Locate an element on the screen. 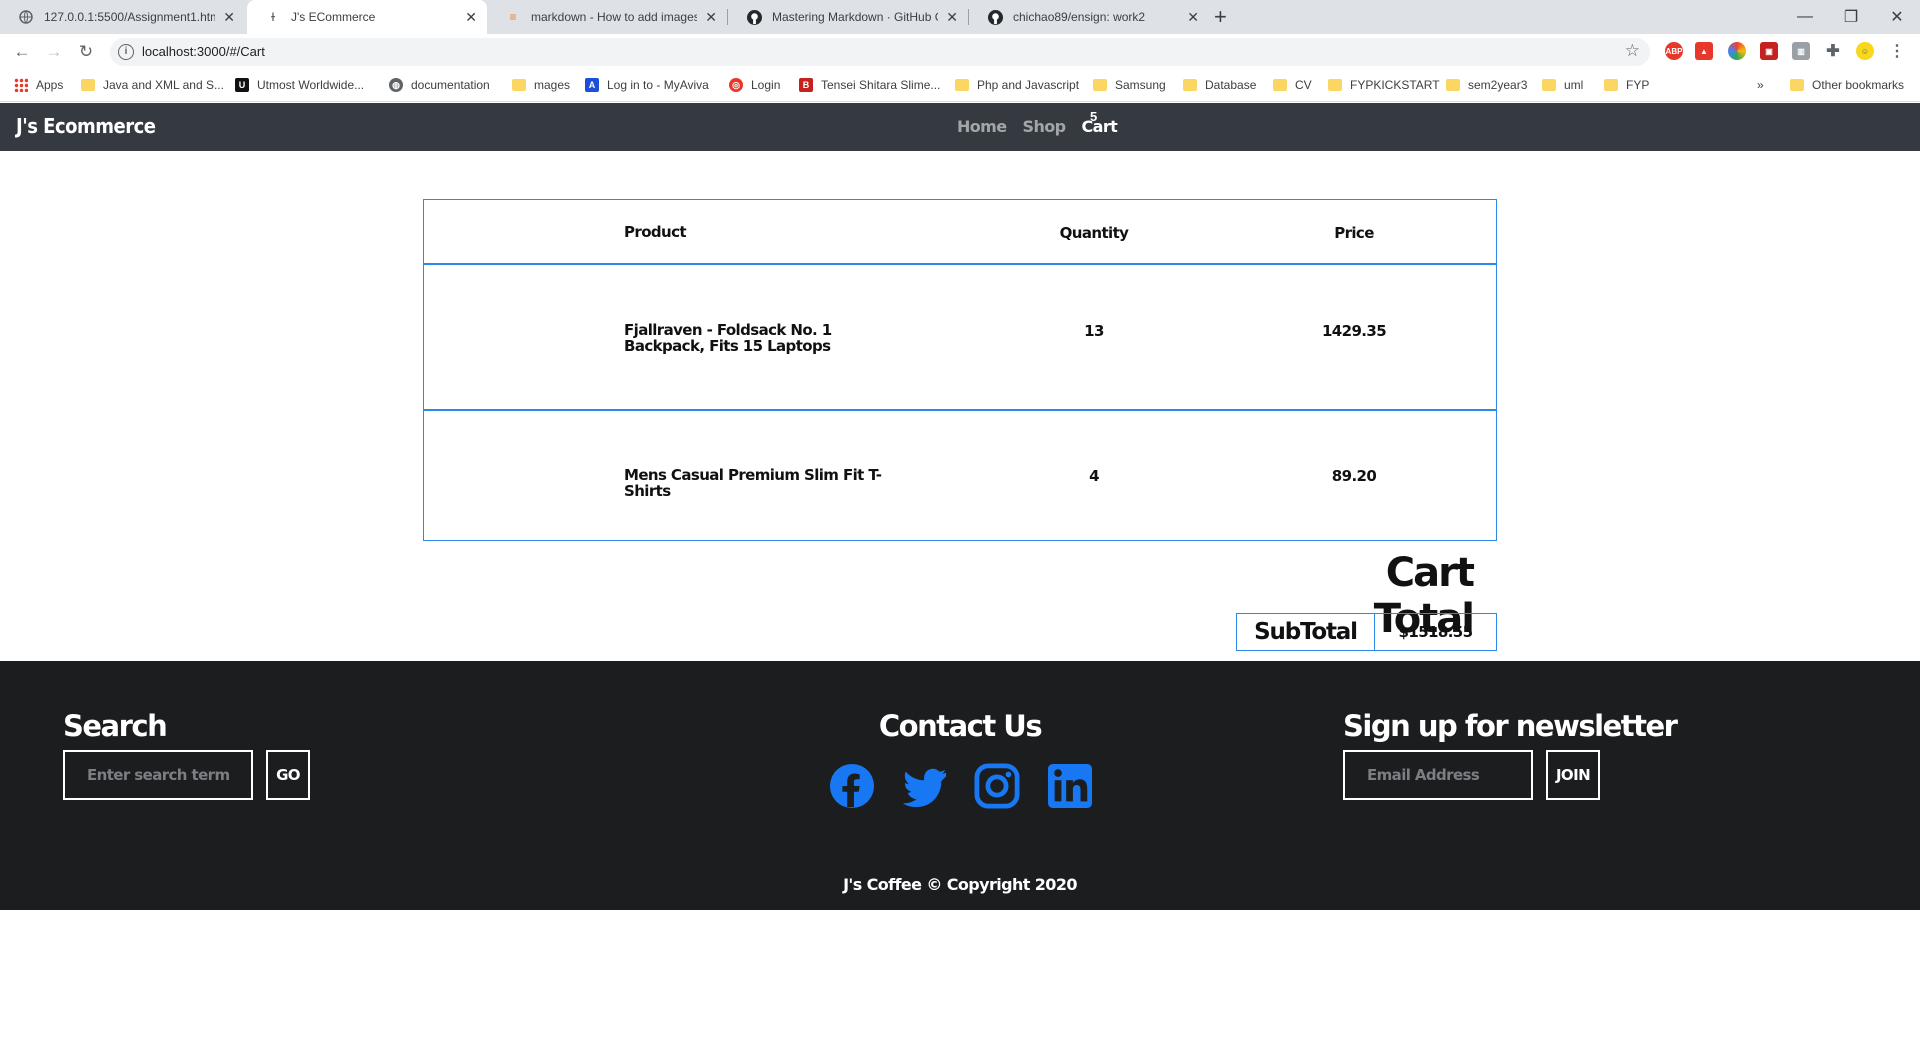 The height and width of the screenshot is (1042, 1920). reload-button: ↻ is located at coordinates (86, 52).